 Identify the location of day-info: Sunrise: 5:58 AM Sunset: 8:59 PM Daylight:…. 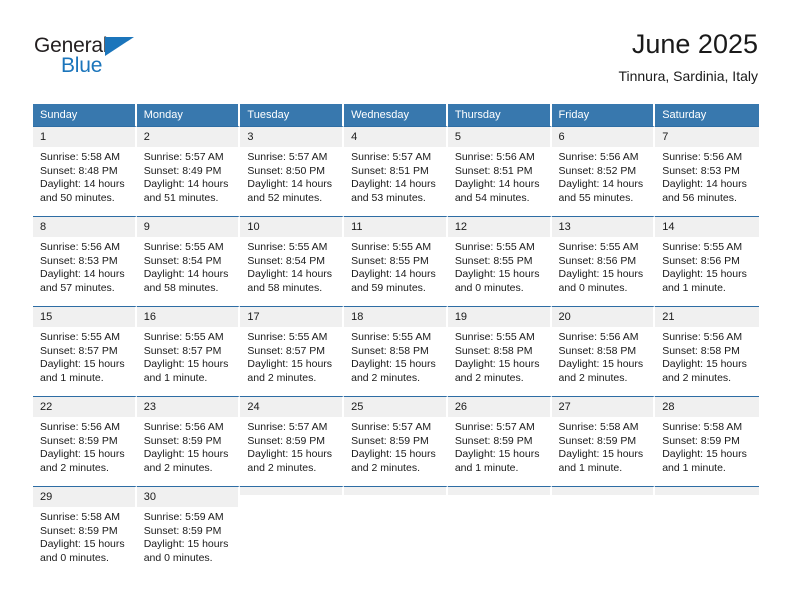
(84, 536).